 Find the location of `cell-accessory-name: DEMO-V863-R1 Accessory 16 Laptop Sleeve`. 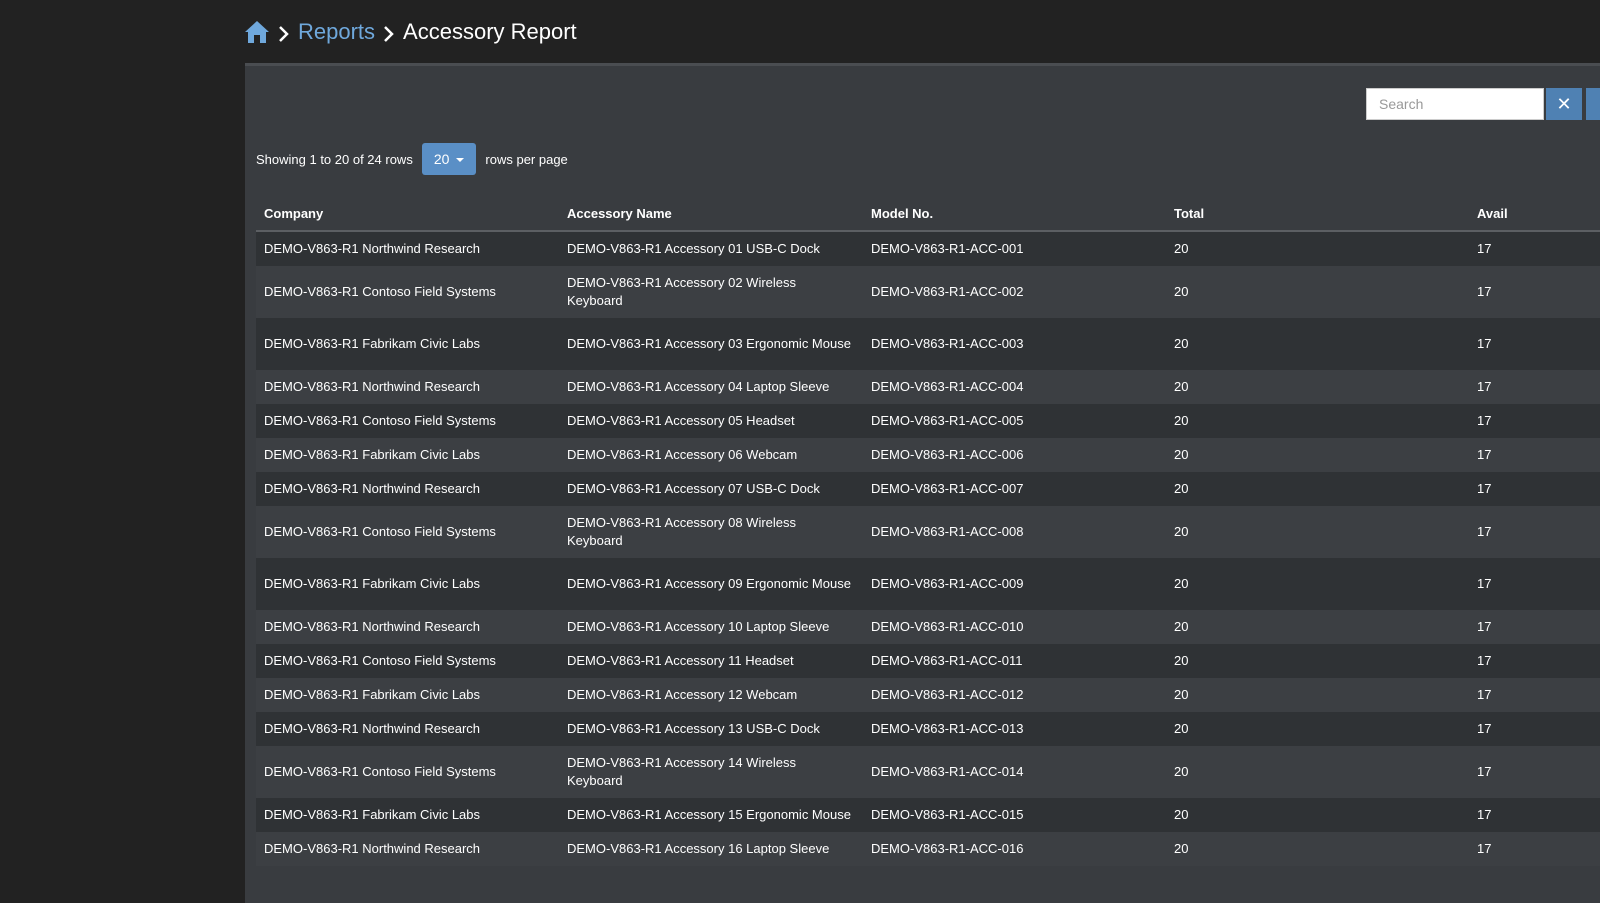

cell-accessory-name: DEMO-V863-R1 Accessory 16 Laptop Sleeve is located at coordinates (711, 849).